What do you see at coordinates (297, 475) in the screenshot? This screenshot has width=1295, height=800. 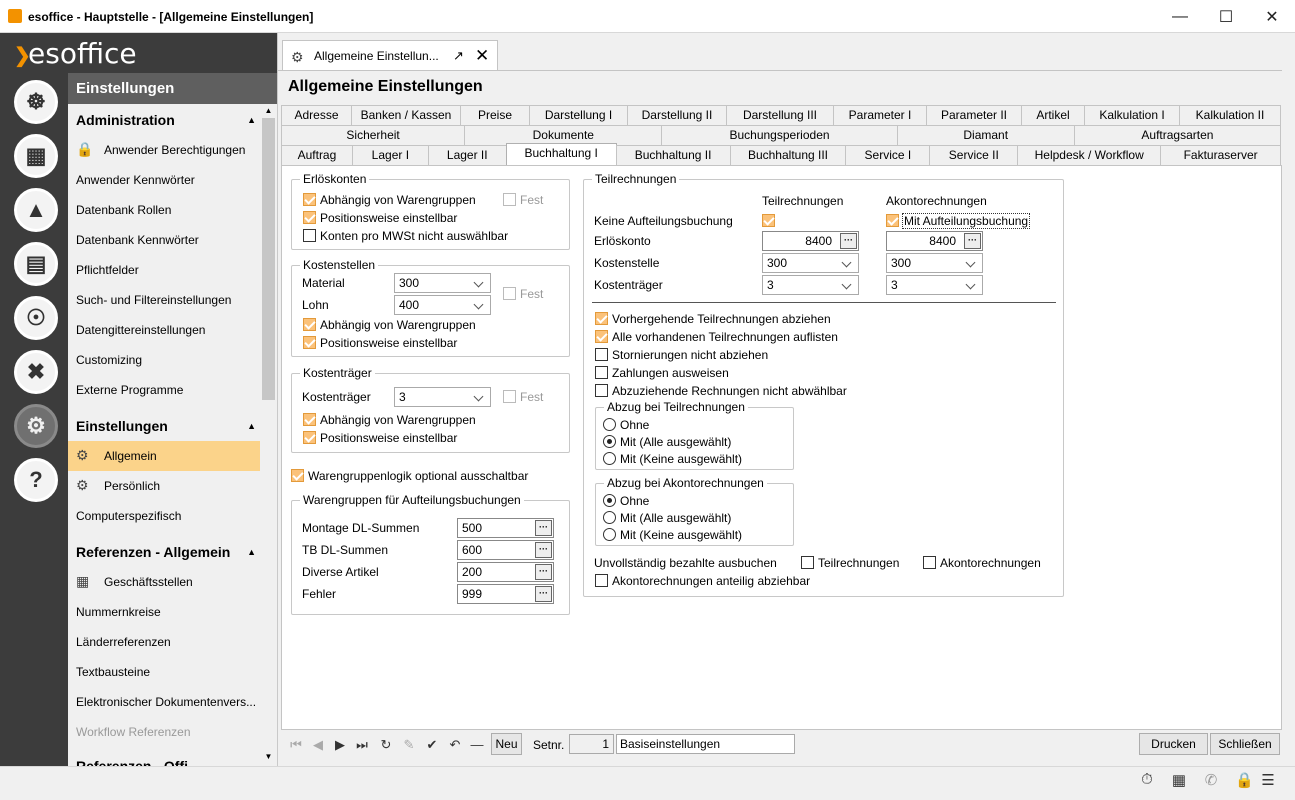 I see `warengruppenlogik-checkbox` at bounding box center [297, 475].